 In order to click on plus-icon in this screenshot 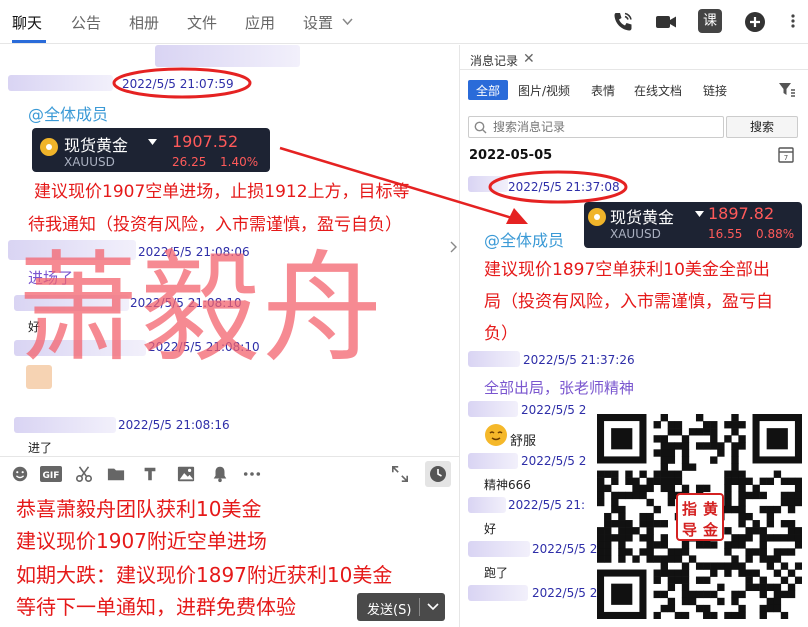, I will do `click(755, 22)`.